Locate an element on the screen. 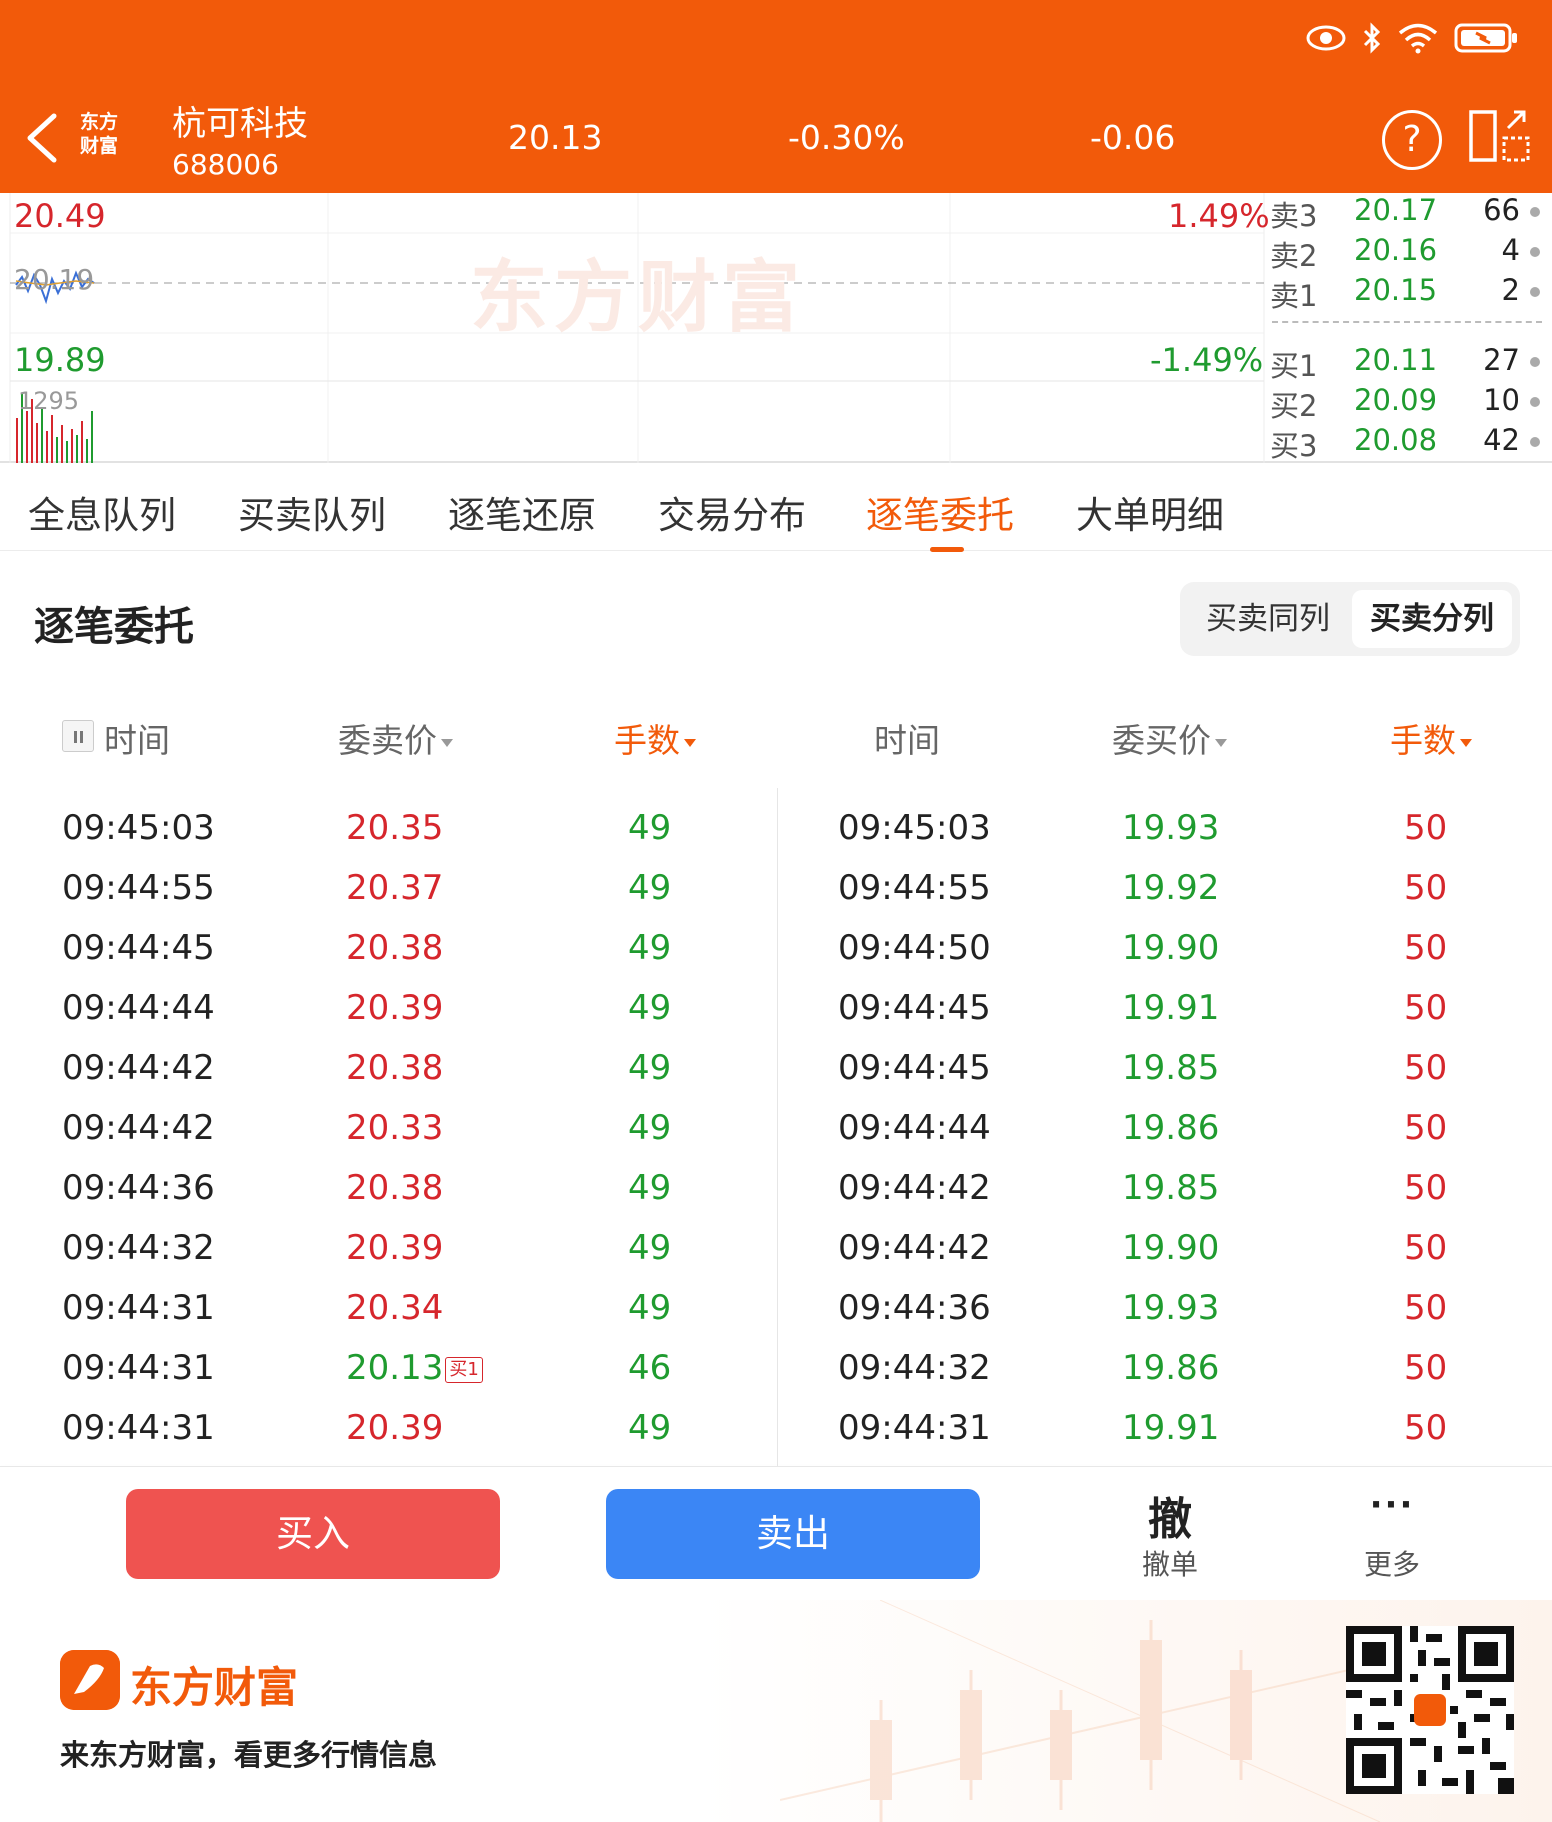 This screenshot has width=1552, height=1822. tab-large-orders: 大单明细 is located at coordinates (1150, 512).